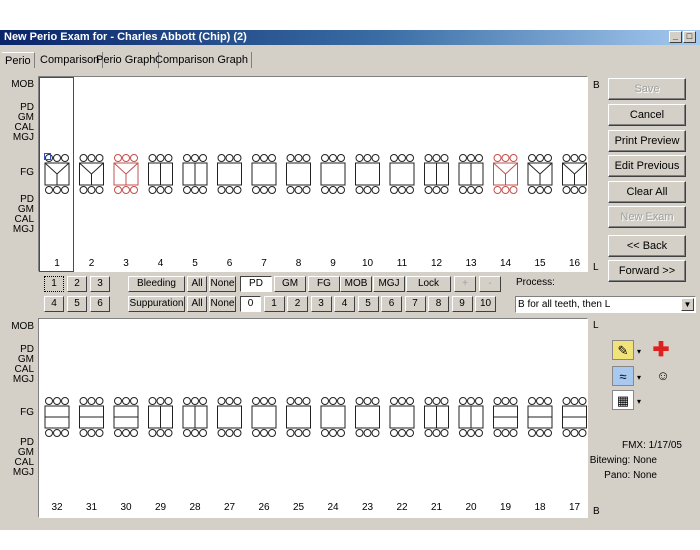  Describe the element at coordinates (54, 284) in the screenshot. I see `num-button-1: 1` at that location.